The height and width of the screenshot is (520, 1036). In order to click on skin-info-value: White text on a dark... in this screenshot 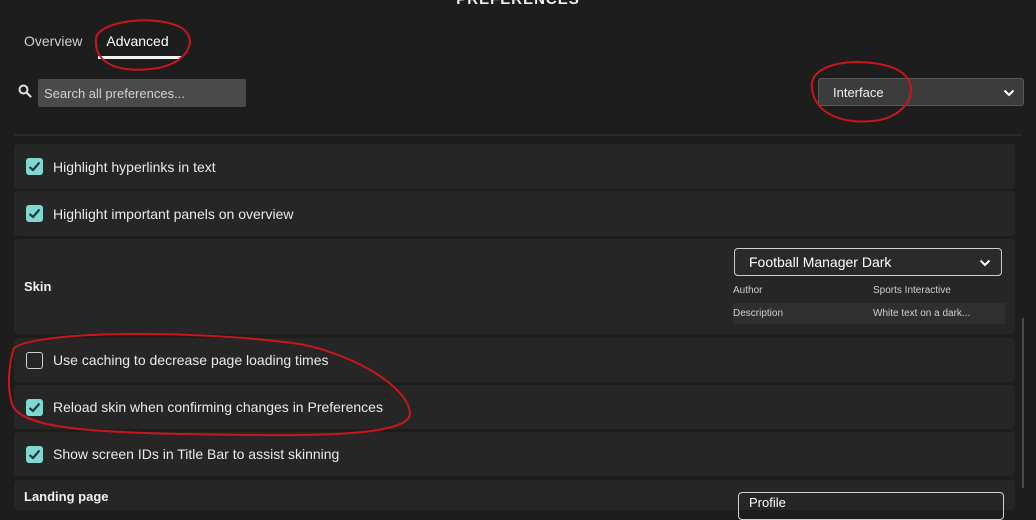, I will do `click(922, 313)`.